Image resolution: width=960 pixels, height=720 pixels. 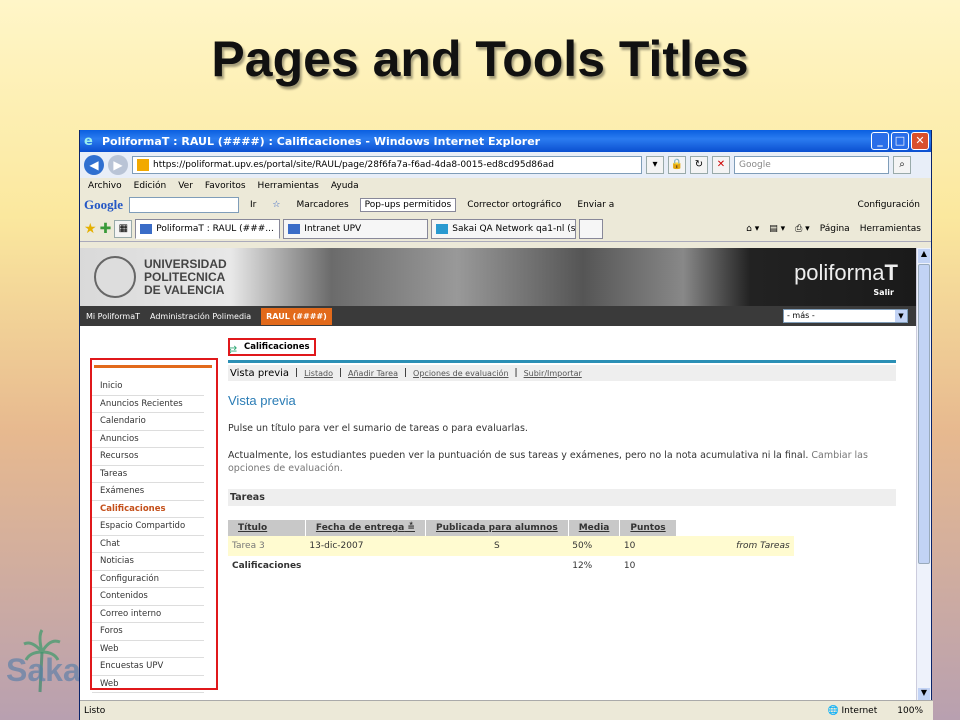 I want to click on subnav-upload: Subir/Importar, so click(x=553, y=373).